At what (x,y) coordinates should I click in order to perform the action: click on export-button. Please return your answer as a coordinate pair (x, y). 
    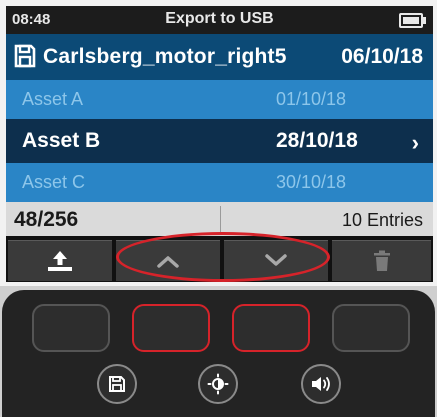
    Looking at the image, I should click on (60, 260).